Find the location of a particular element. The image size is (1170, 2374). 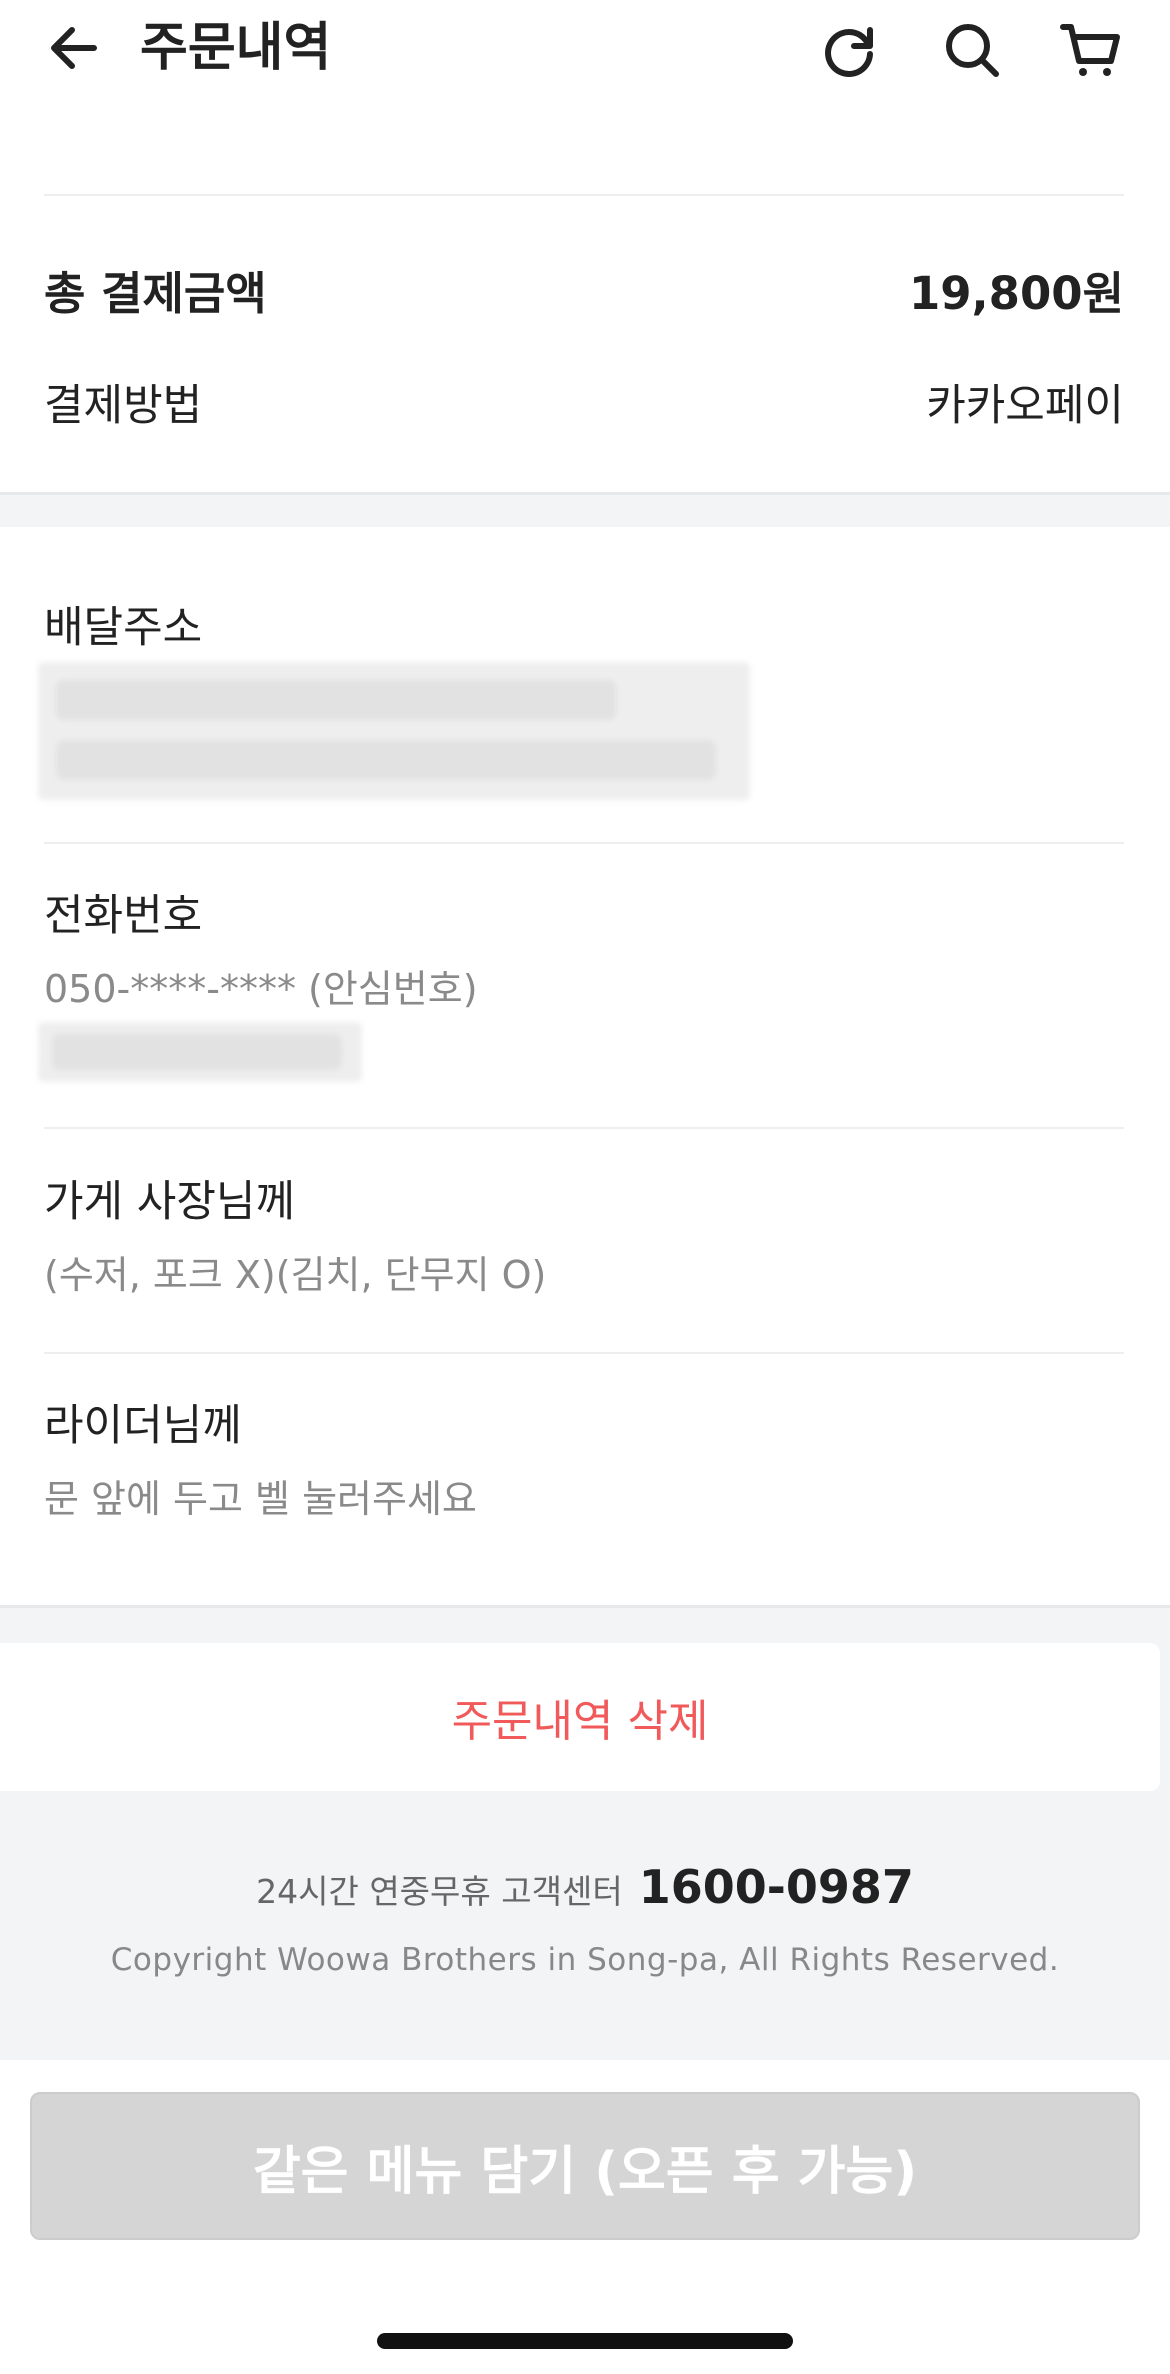

section-separator is located at coordinates (585, 511).